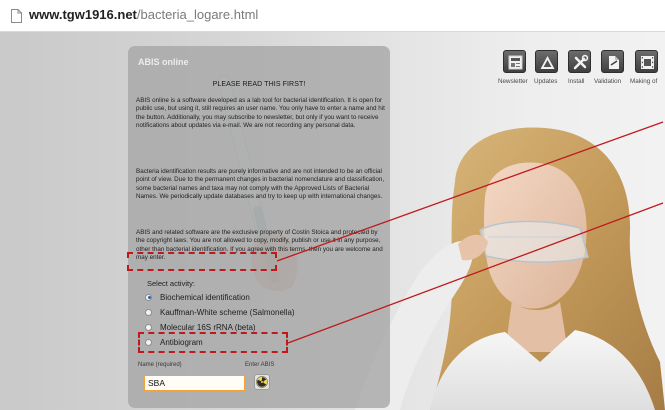  I want to click on url-path: /bacteria_logare.html, so click(197, 14).